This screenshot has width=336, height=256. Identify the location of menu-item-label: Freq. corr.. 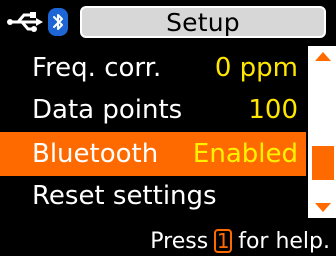
(97, 68).